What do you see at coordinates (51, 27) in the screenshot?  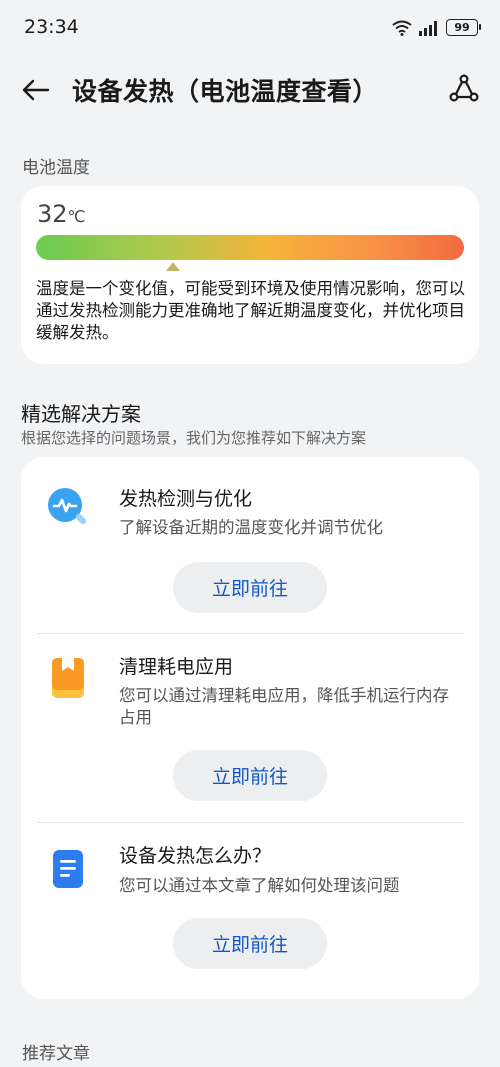 I see `status-time: 23:34` at bounding box center [51, 27].